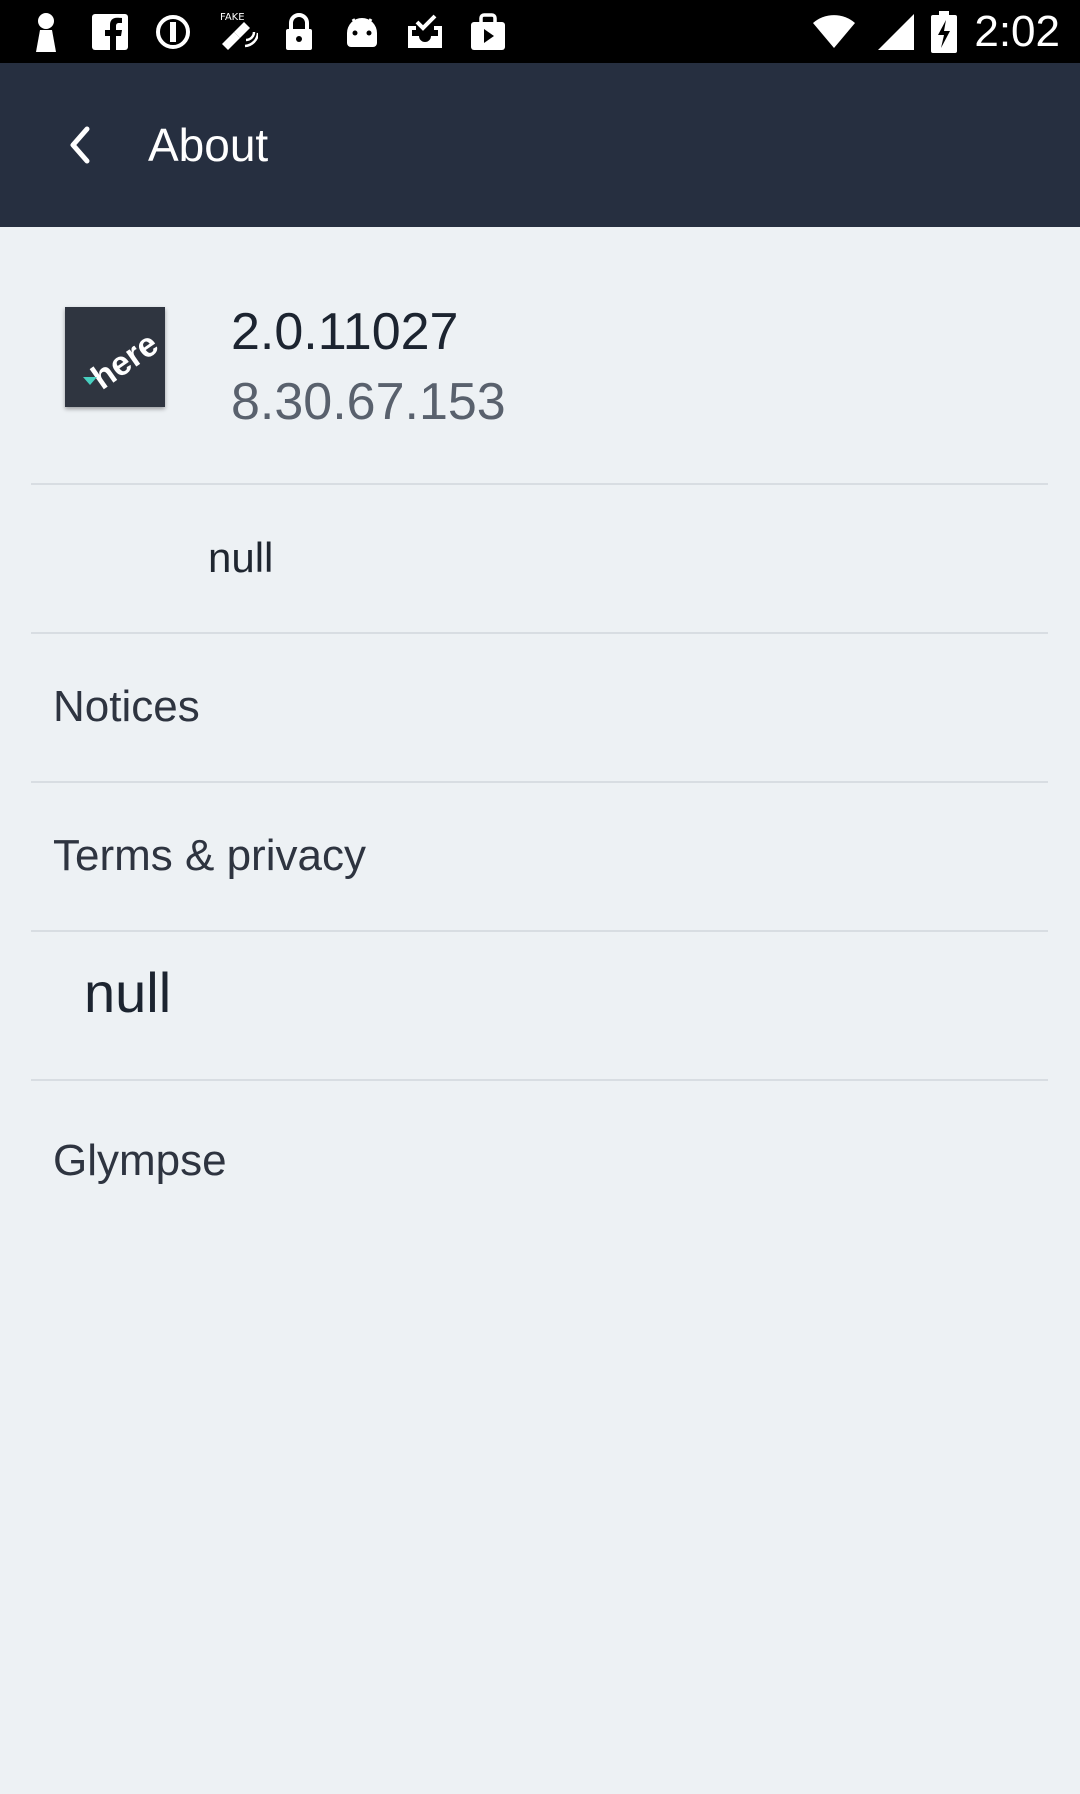 Image resolution: width=1080 pixels, height=1794 pixels. Describe the element at coordinates (46, 32) in the screenshot. I see `person-icon` at that location.